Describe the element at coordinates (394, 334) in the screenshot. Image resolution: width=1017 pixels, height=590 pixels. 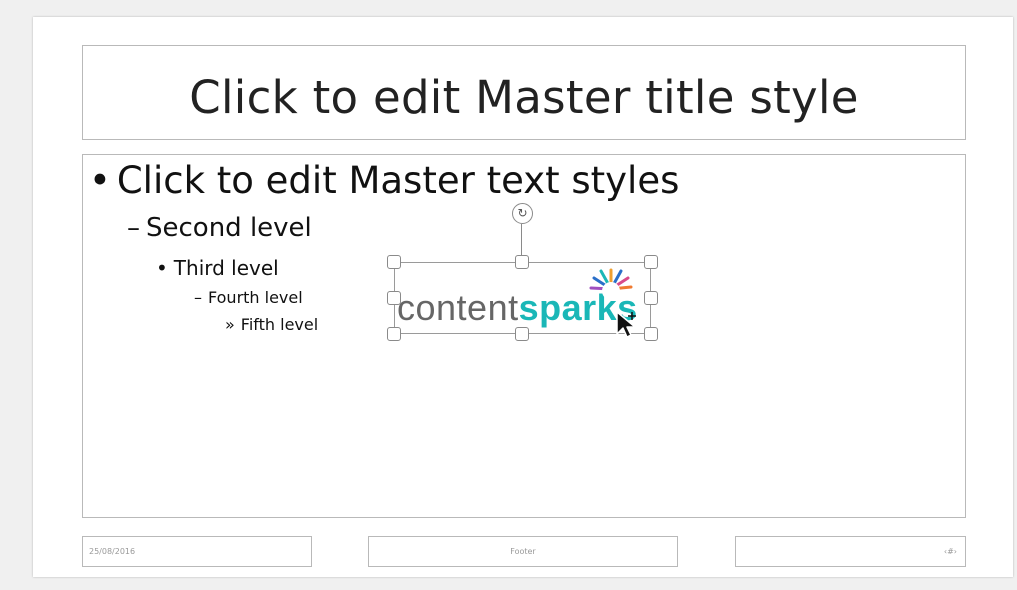
I see `resize-handle-bottom-left` at that location.